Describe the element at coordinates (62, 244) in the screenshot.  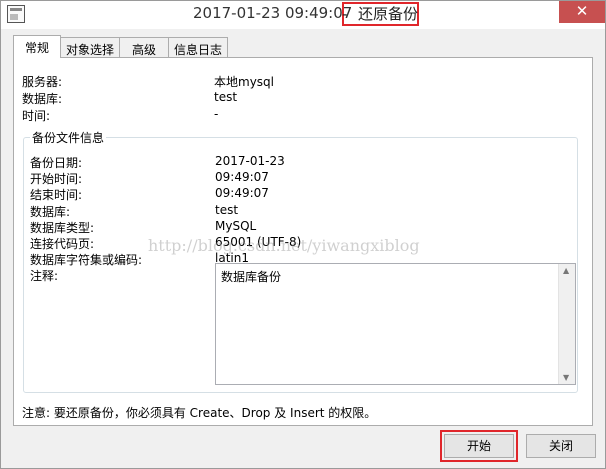
I see `codepage-label: 连接代码页:` at that location.